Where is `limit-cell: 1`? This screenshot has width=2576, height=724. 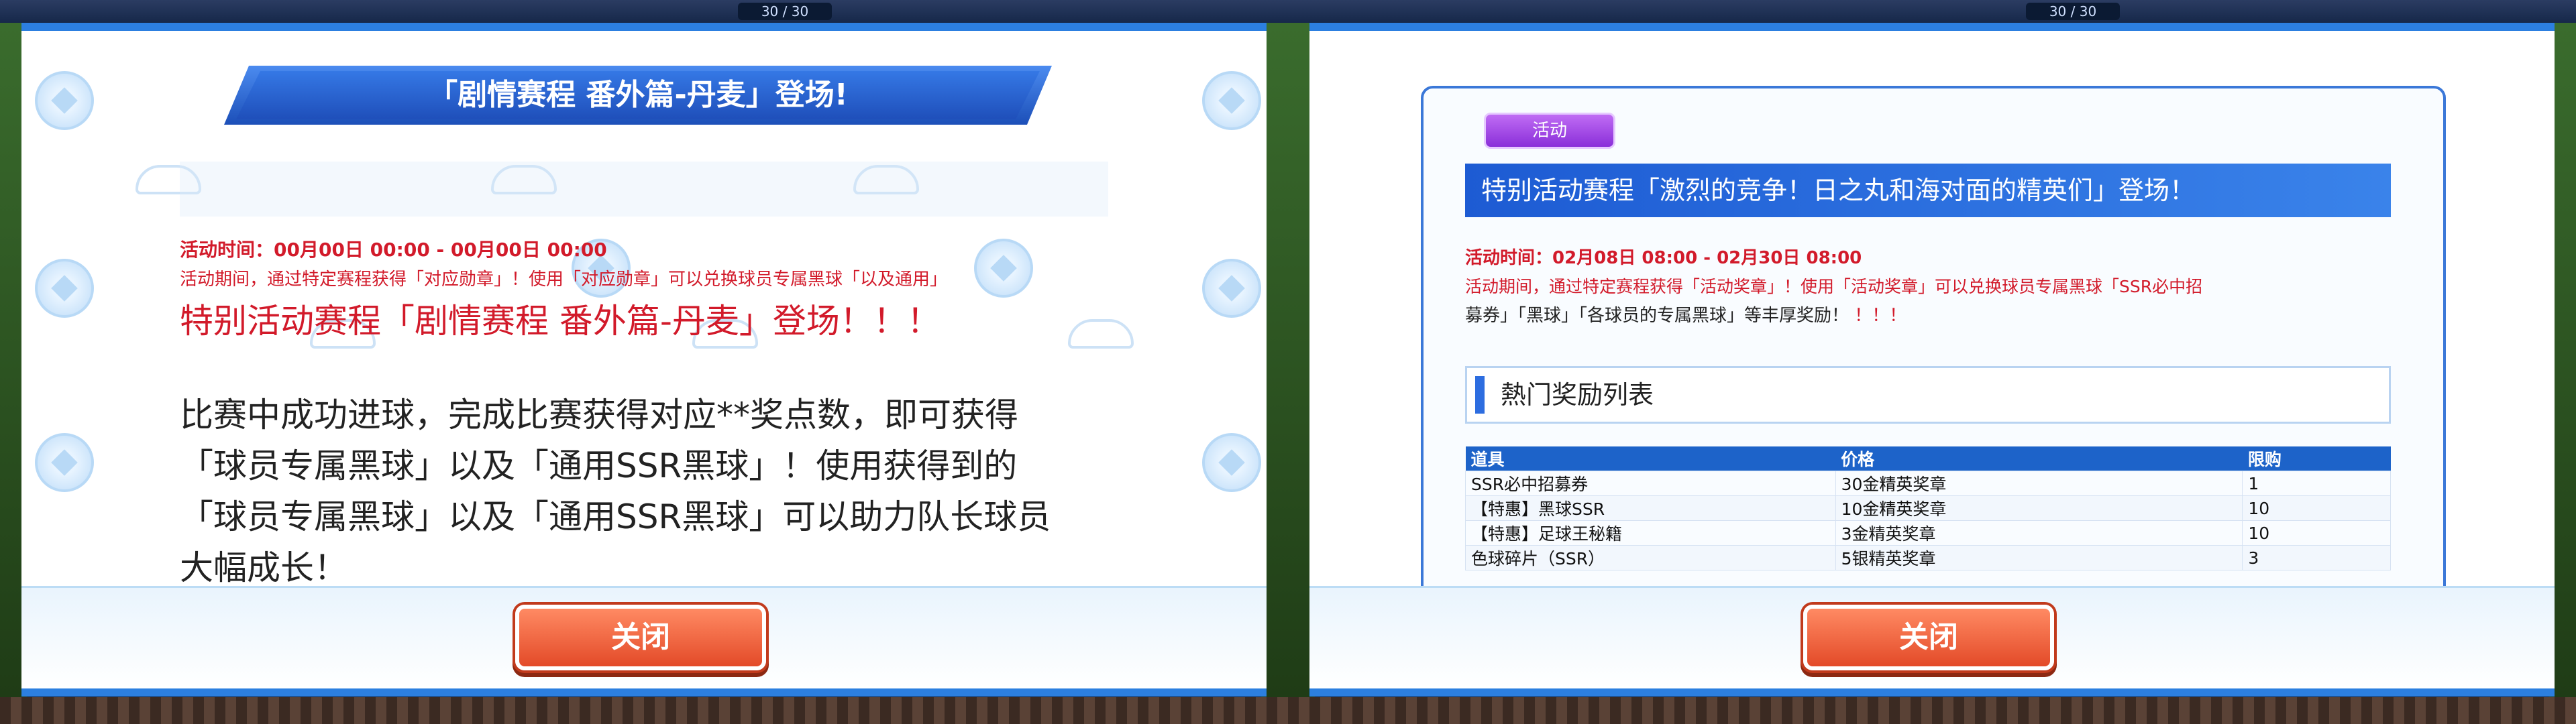
limit-cell: 1 is located at coordinates (2316, 484).